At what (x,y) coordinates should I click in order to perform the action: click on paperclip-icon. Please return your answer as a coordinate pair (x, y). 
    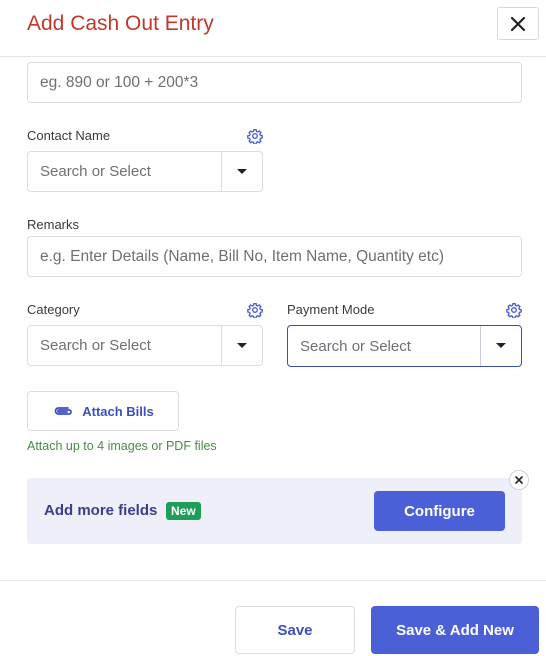
    Looking at the image, I should click on (63, 411).